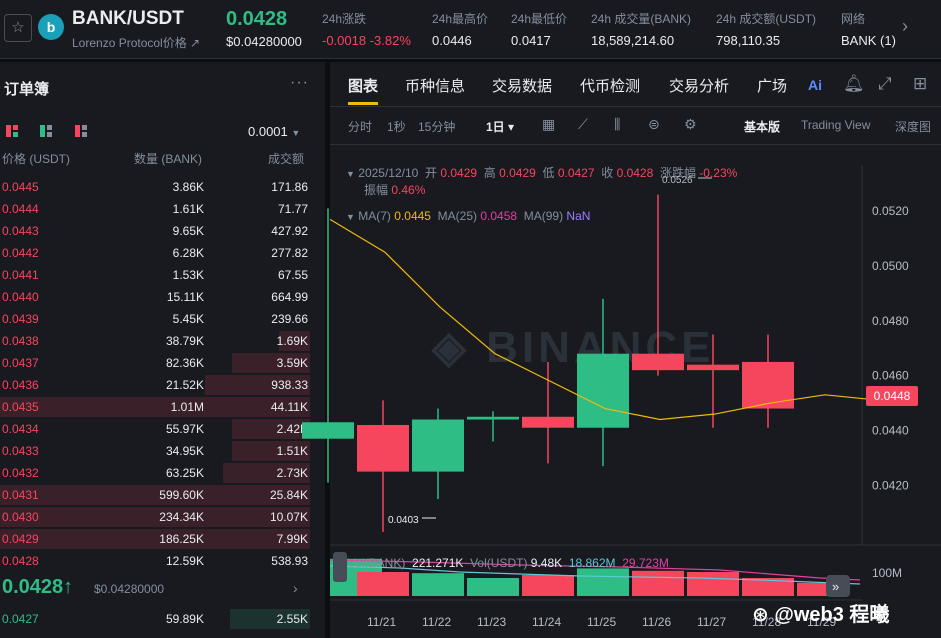 The width and height of the screenshot is (941, 638). I want to click on y-tick-label: 0.0480, so click(890, 321).